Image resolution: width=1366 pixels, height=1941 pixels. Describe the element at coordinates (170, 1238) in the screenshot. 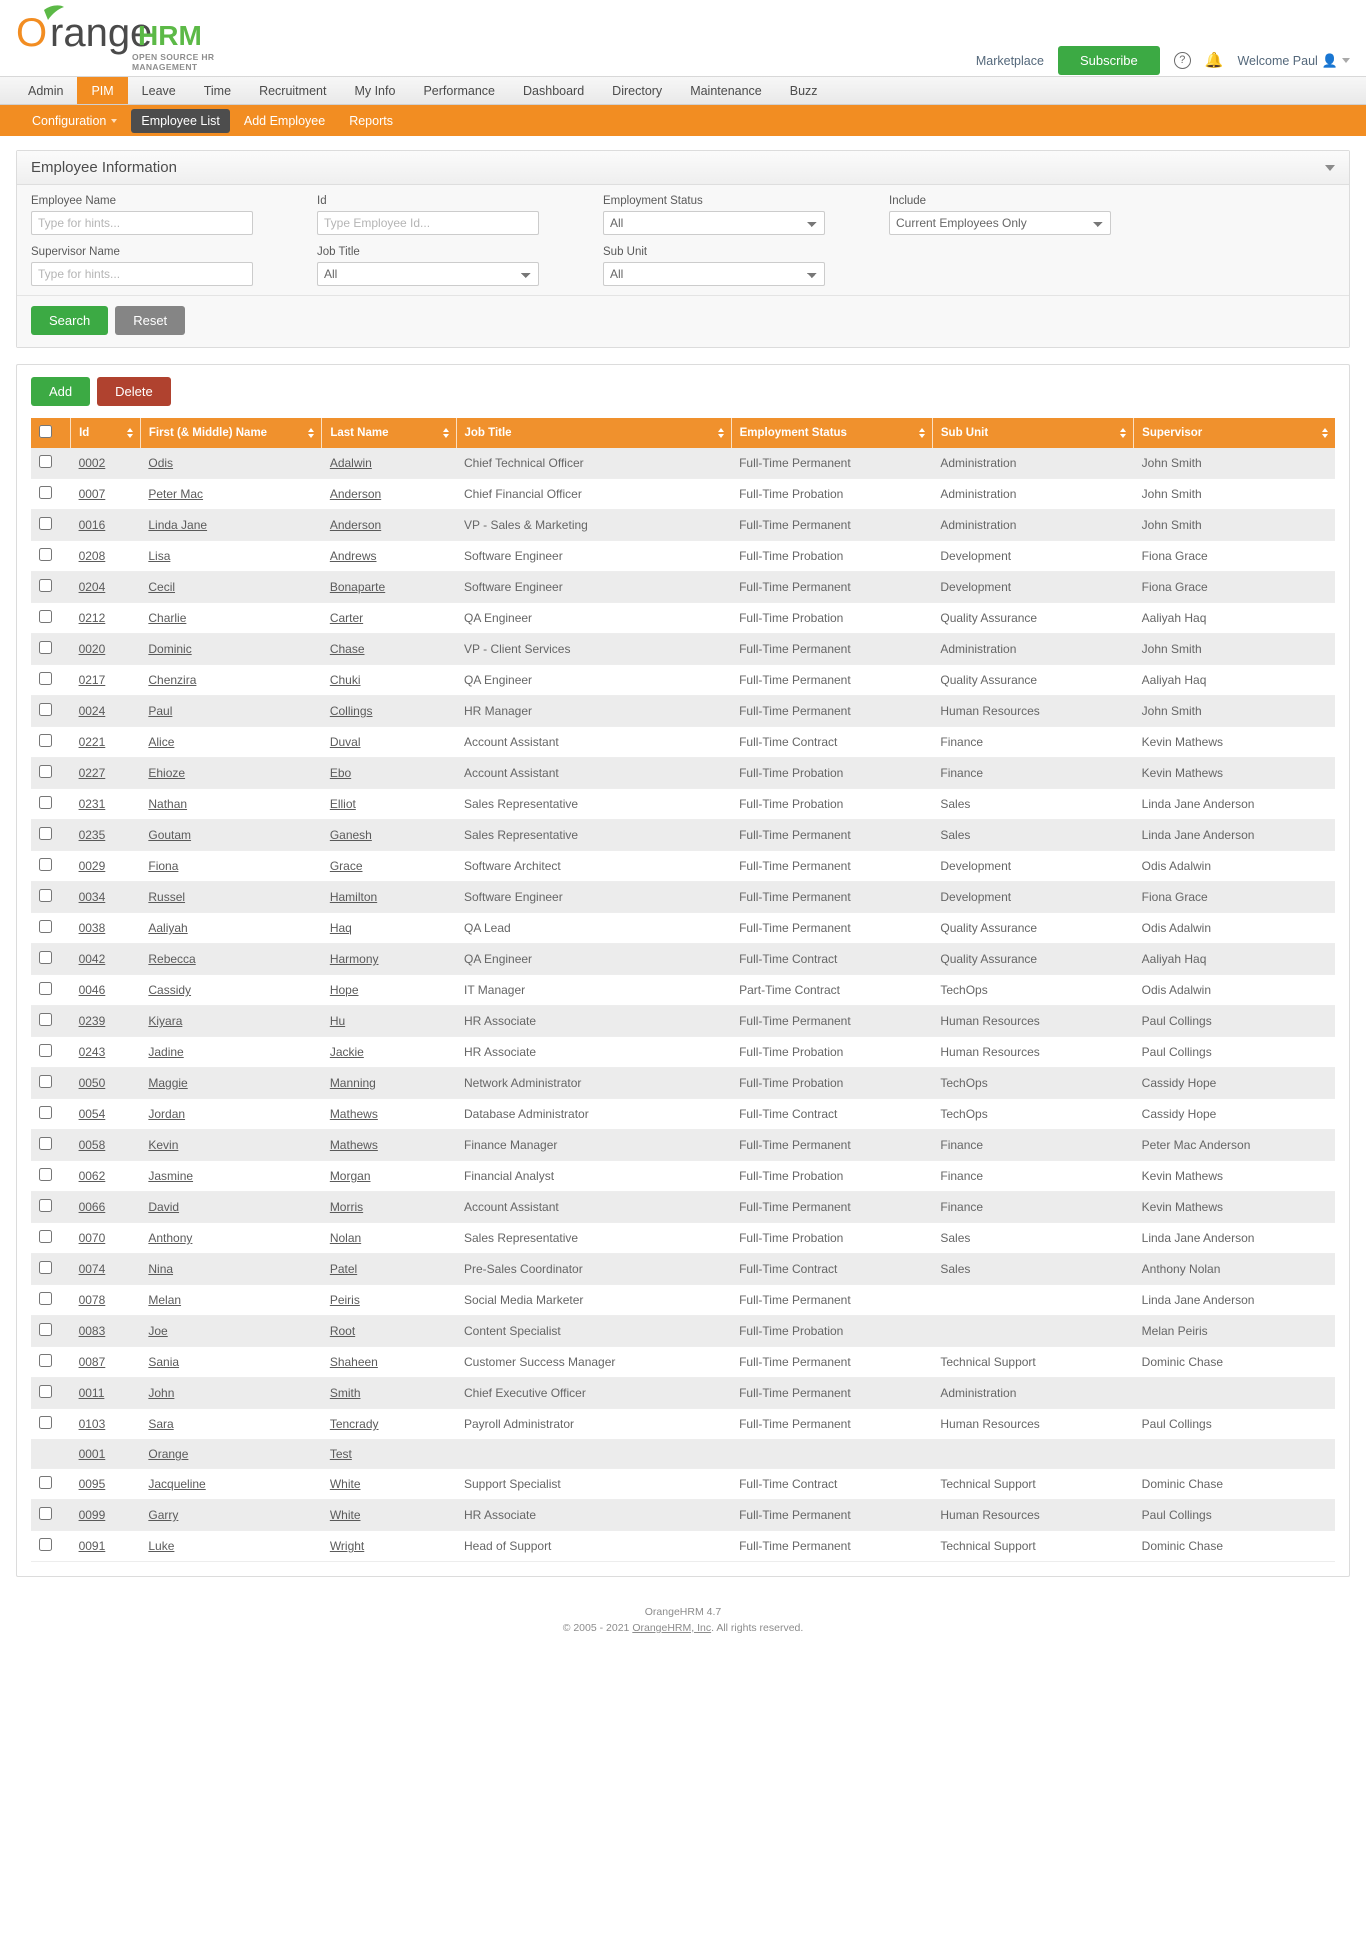

I see `employee-first-link: Anthony` at that location.